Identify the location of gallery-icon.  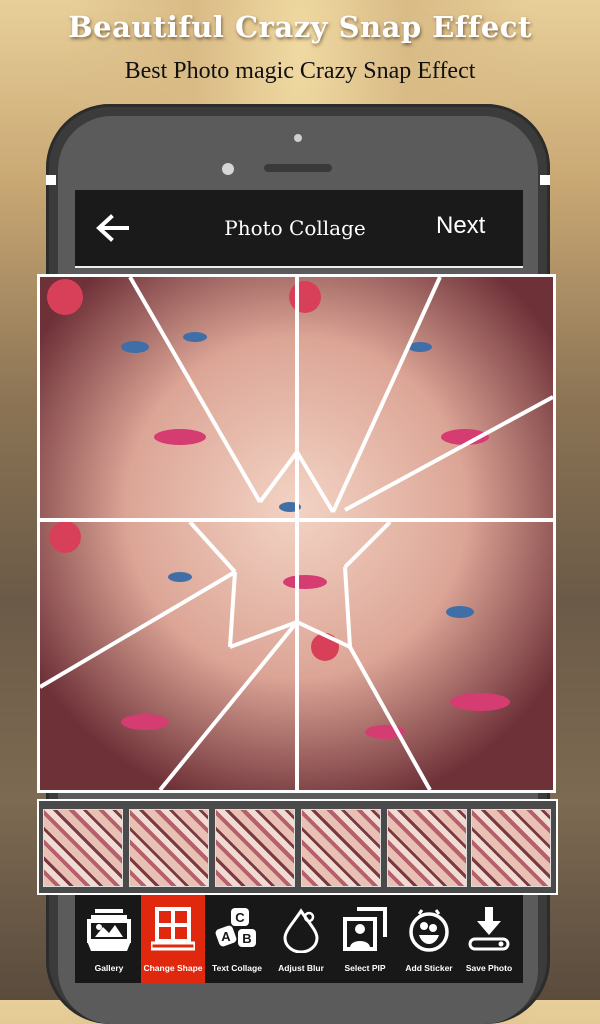
(109, 930).